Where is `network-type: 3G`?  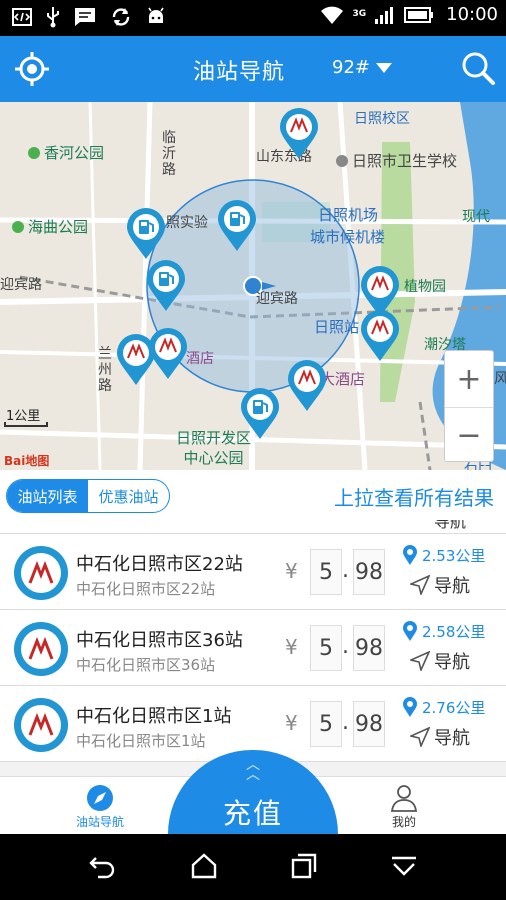 network-type: 3G is located at coordinates (359, 14).